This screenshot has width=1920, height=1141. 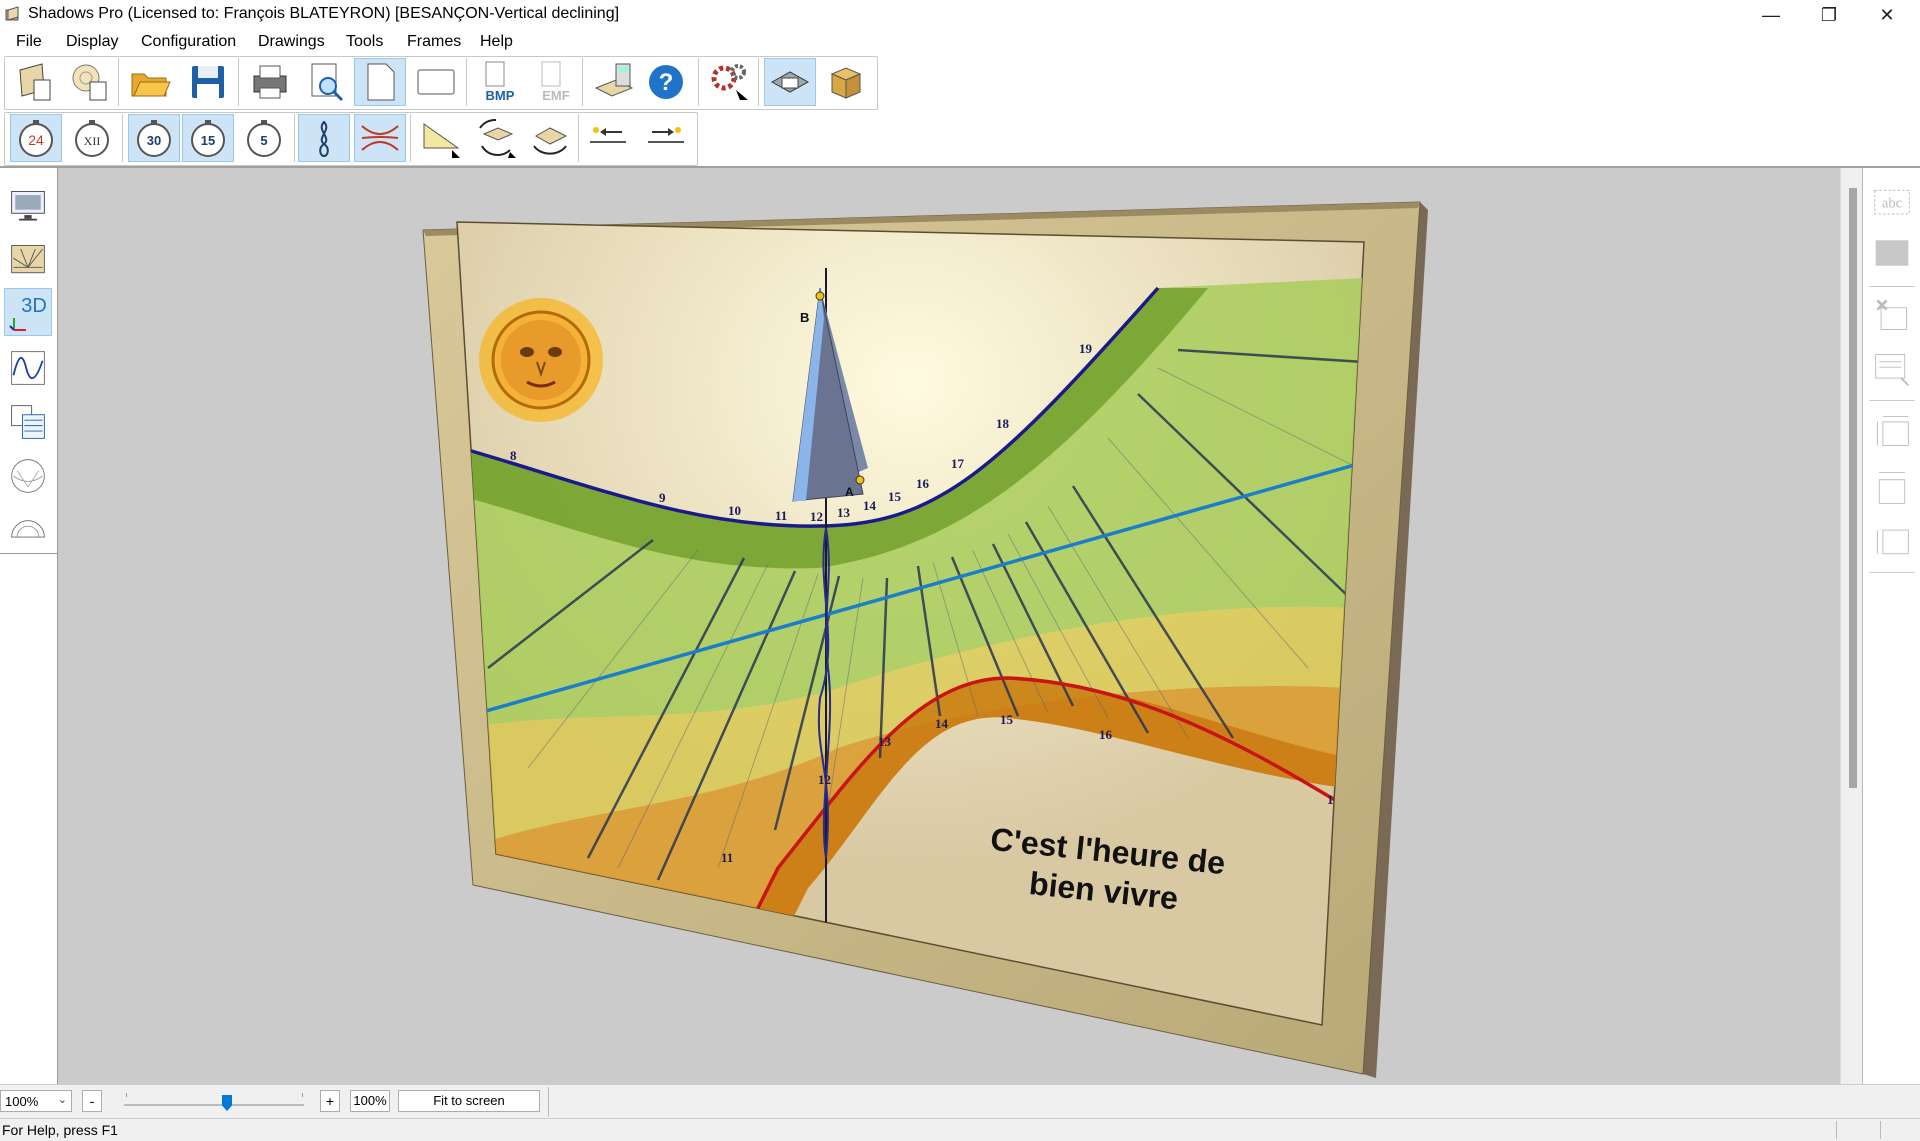 What do you see at coordinates (380, 138) in the screenshot?
I see `declination-lines-button` at bounding box center [380, 138].